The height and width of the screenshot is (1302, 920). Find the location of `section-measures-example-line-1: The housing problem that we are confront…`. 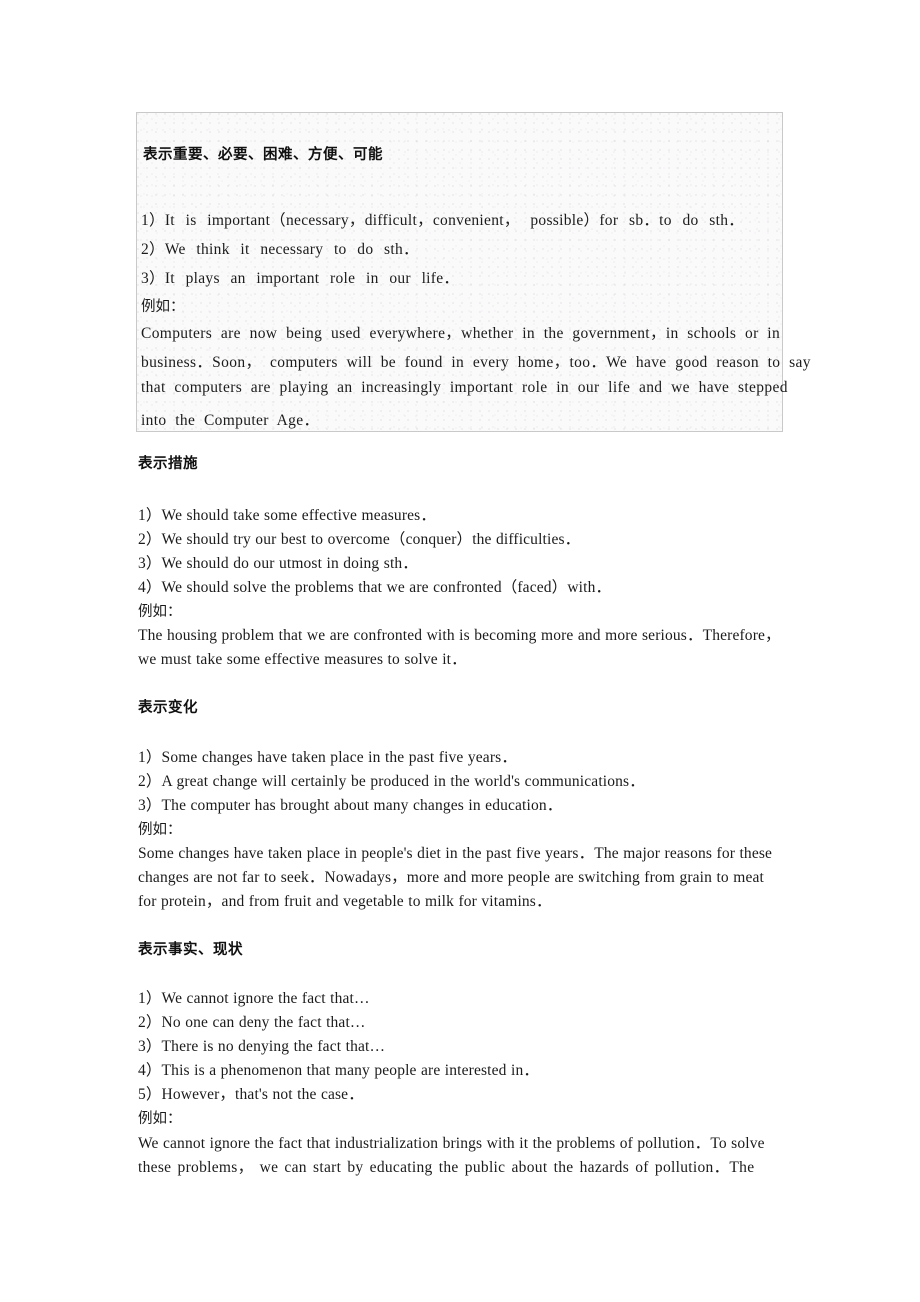

section-measures-example-line-1: The housing problem that we are confront… is located at coordinates (459, 635).